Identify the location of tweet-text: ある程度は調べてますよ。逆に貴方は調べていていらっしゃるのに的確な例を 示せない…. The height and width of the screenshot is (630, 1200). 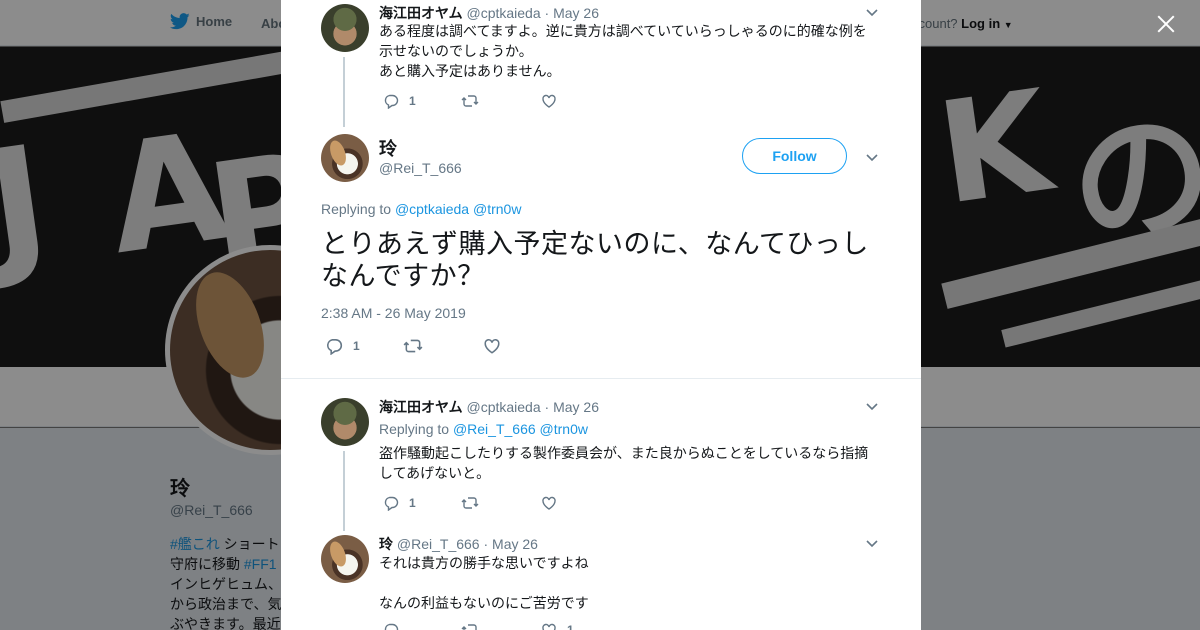
(634, 51).